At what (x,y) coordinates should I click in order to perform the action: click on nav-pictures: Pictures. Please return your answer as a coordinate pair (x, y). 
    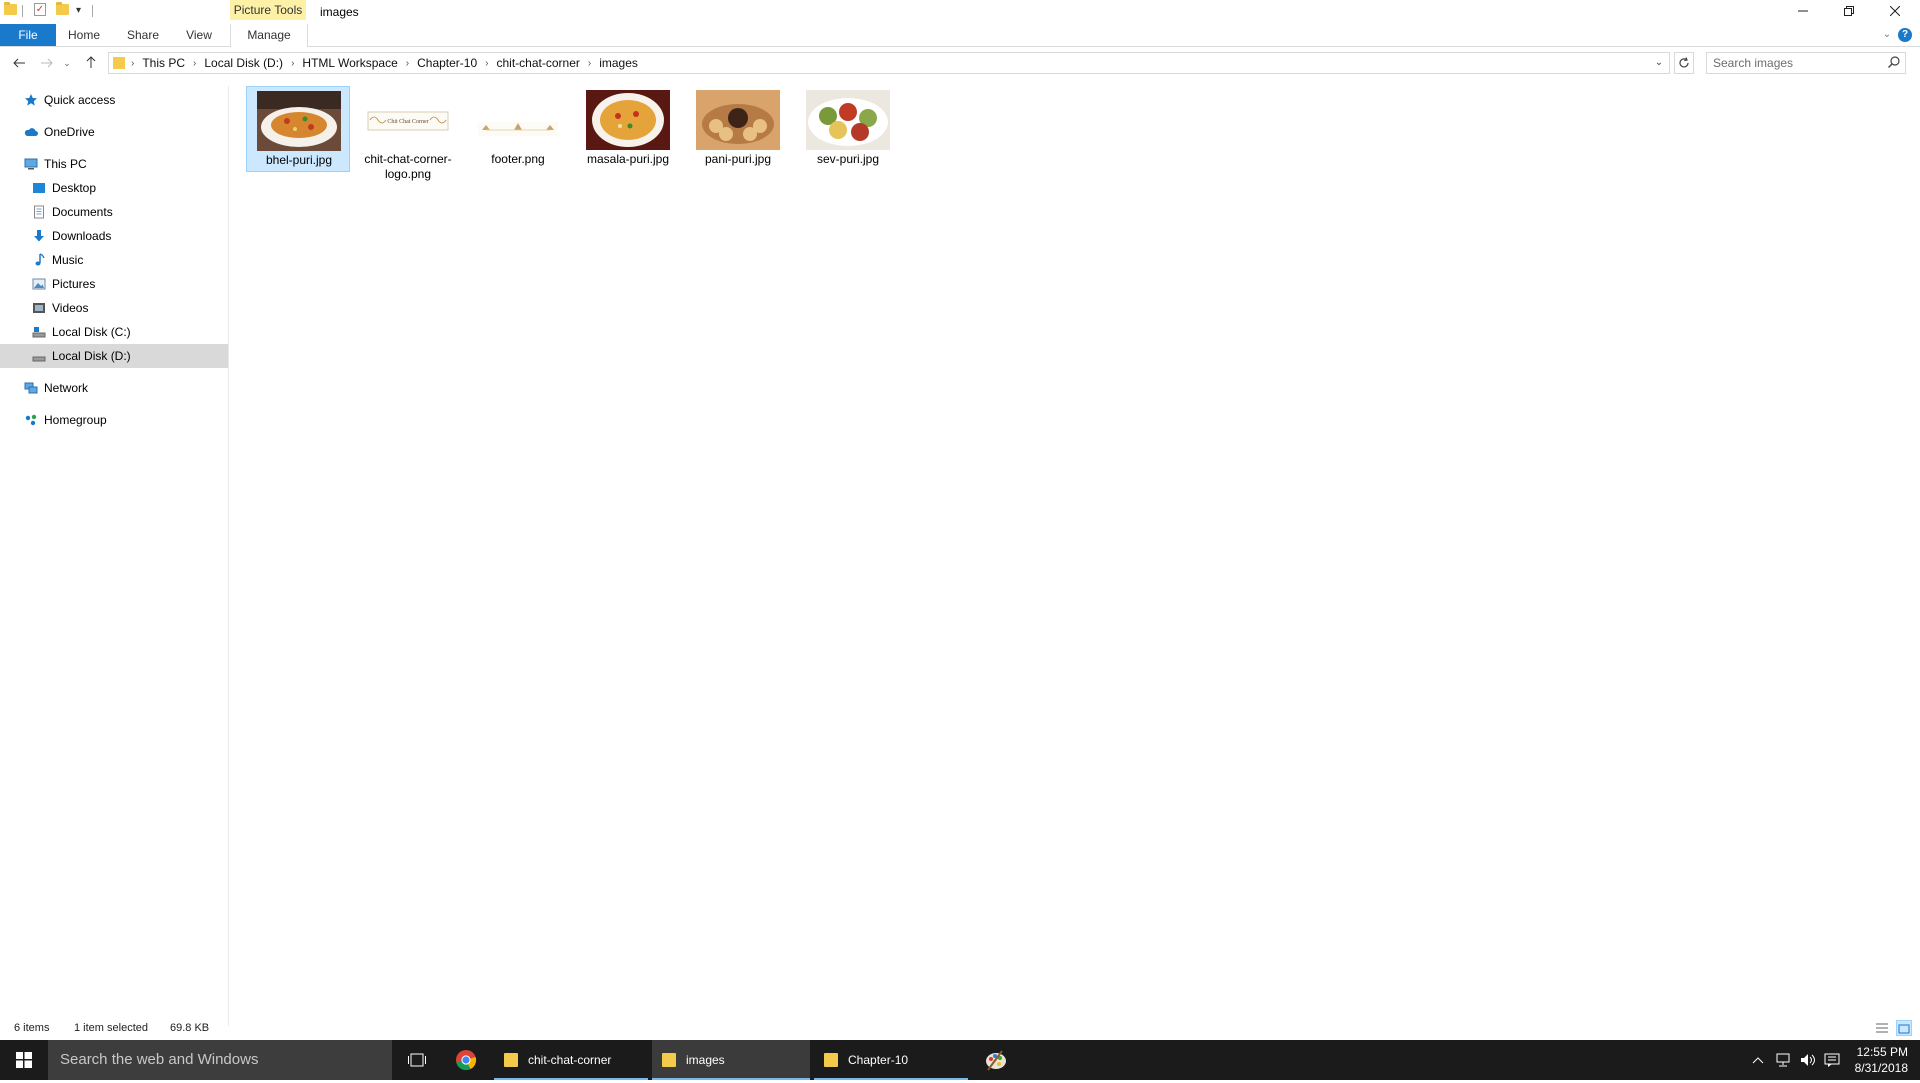
    Looking at the image, I should click on (114, 284).